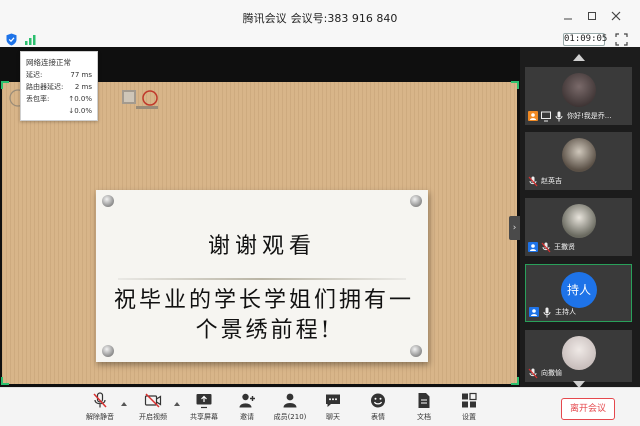 The width and height of the screenshot is (640, 426). Describe the element at coordinates (424, 400) in the screenshot. I see `document-icon` at that location.